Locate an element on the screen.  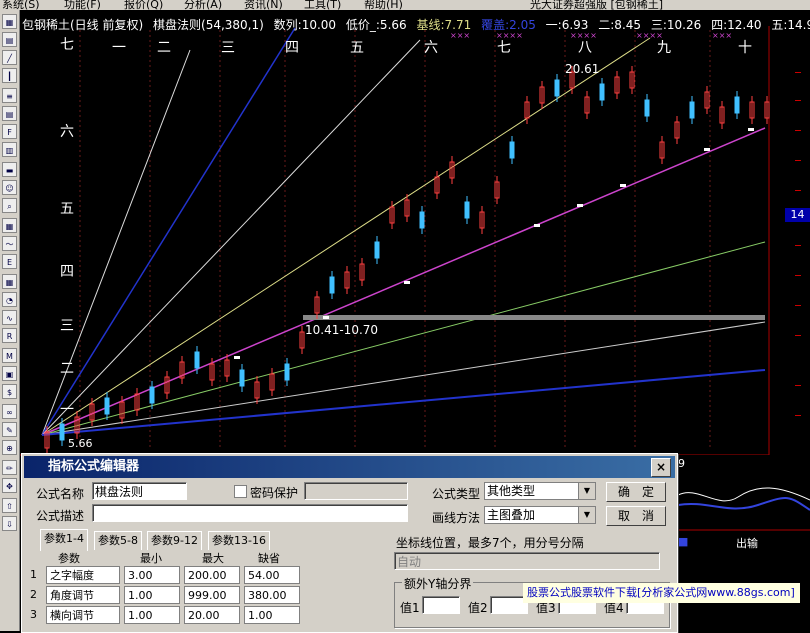
folder-icon: ▬ is located at coordinates (9, 169).